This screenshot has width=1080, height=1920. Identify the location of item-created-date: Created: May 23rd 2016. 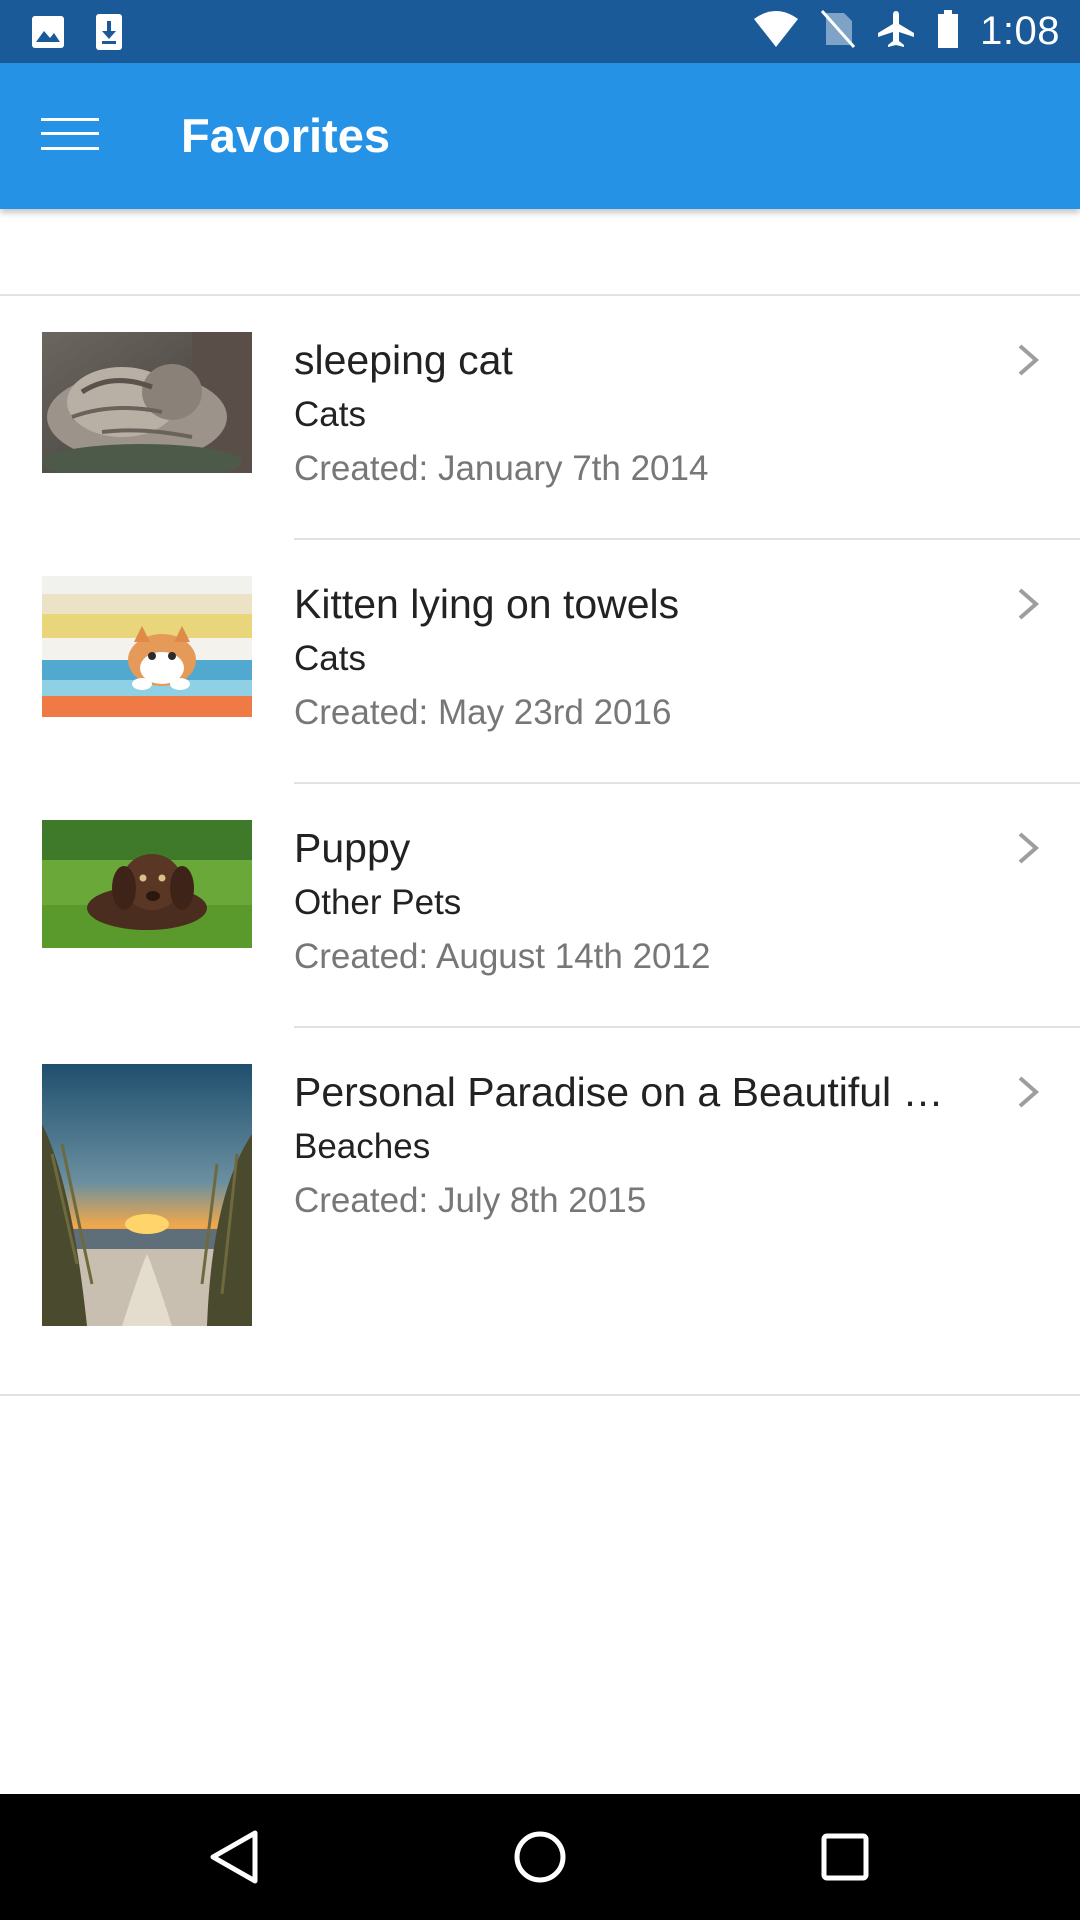
(483, 712).